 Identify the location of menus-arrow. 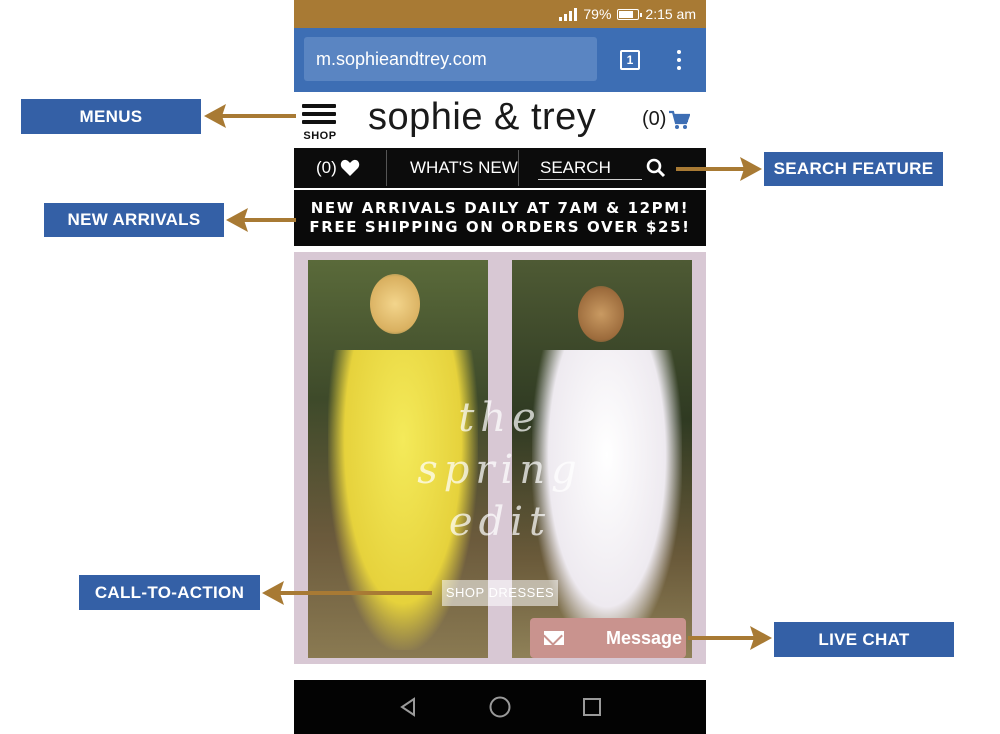
(250, 116).